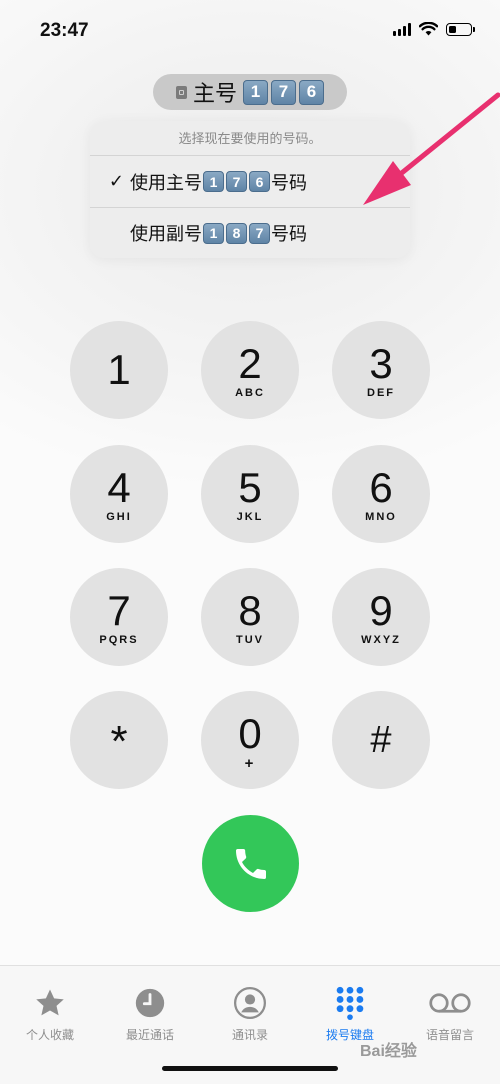  What do you see at coordinates (460, 29) in the screenshot?
I see `battery-icon` at bounding box center [460, 29].